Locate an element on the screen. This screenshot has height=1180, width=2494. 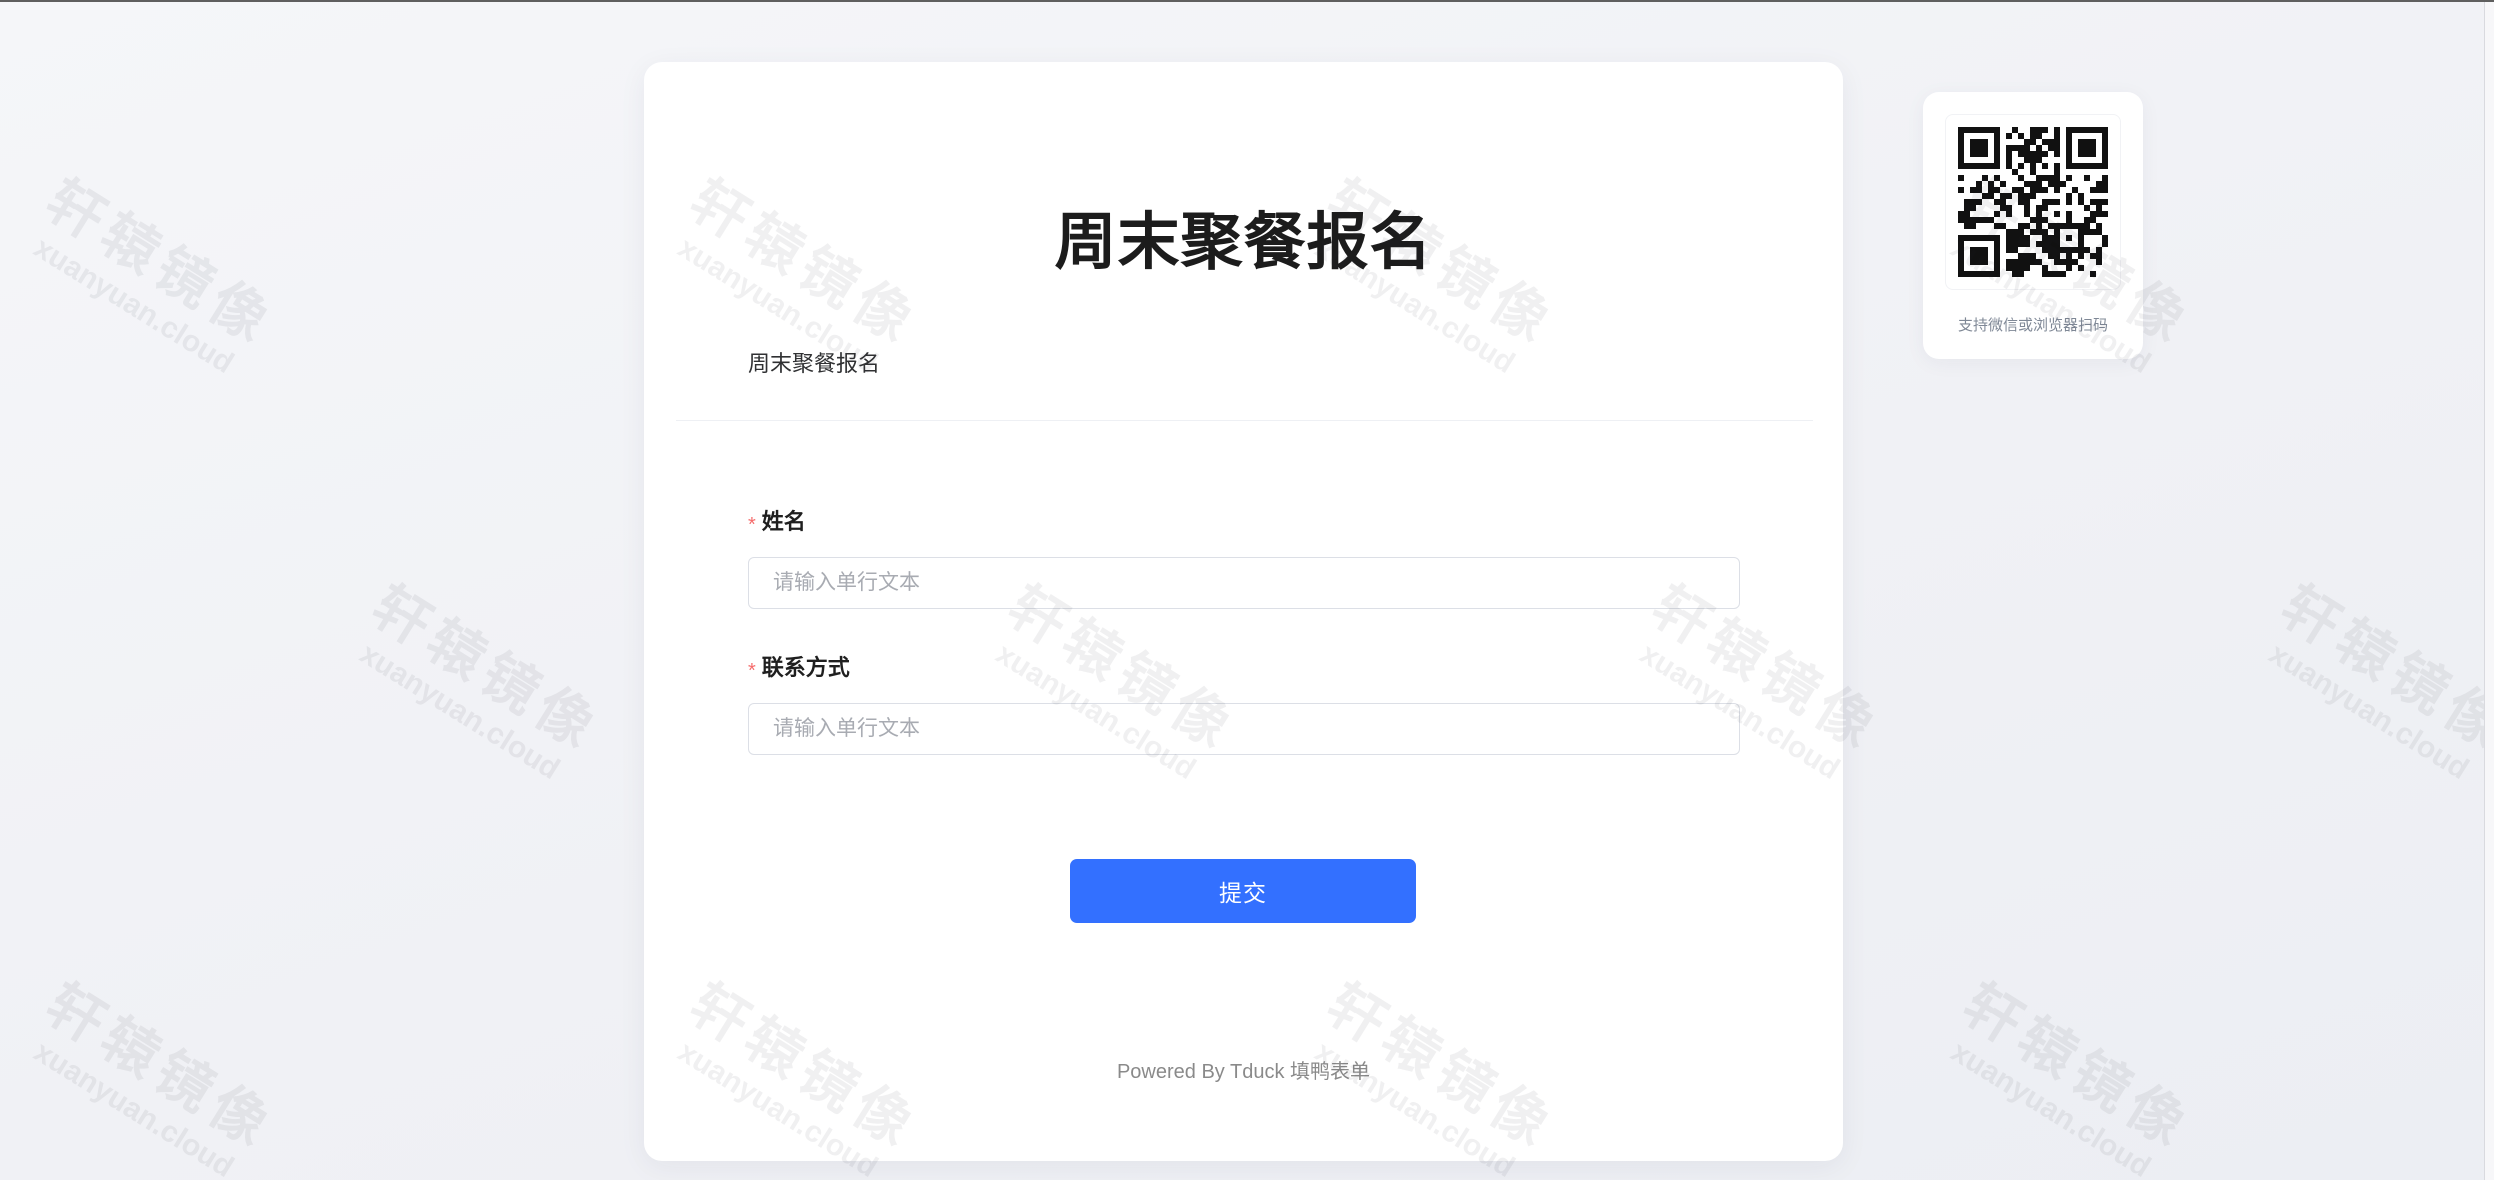
qr-code-card: 支持微信或浏览器扫码 is located at coordinates (2033, 225).